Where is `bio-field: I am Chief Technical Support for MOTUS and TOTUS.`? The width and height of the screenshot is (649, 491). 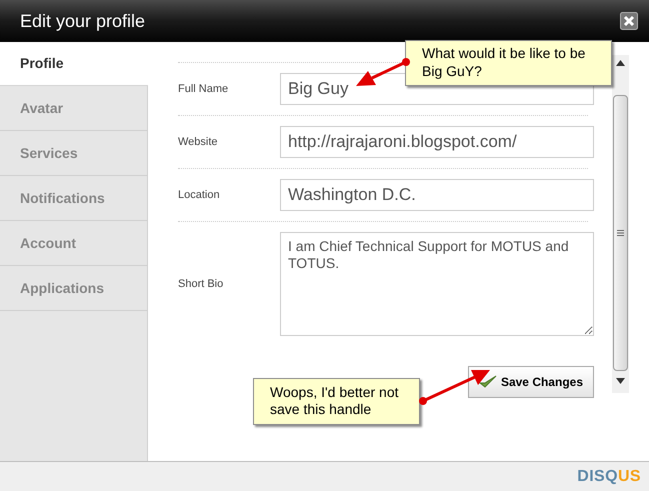
bio-field: I am Chief Technical Support for MOTUS and TOTUS. is located at coordinates (437, 284).